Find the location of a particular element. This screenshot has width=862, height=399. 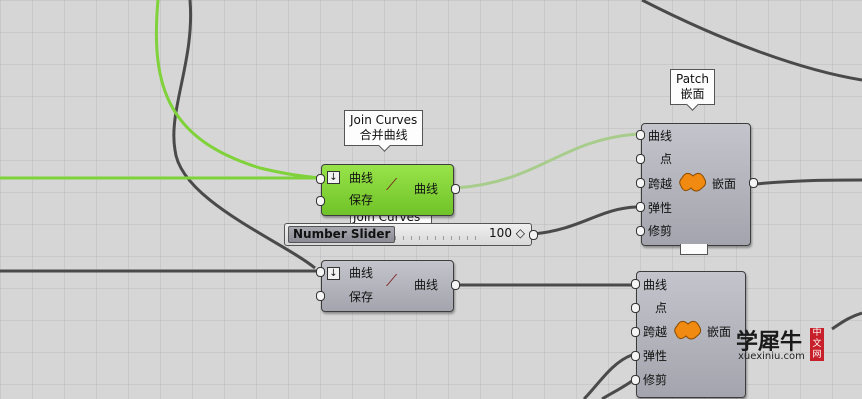

slider-name: Number Slider is located at coordinates (342, 234).